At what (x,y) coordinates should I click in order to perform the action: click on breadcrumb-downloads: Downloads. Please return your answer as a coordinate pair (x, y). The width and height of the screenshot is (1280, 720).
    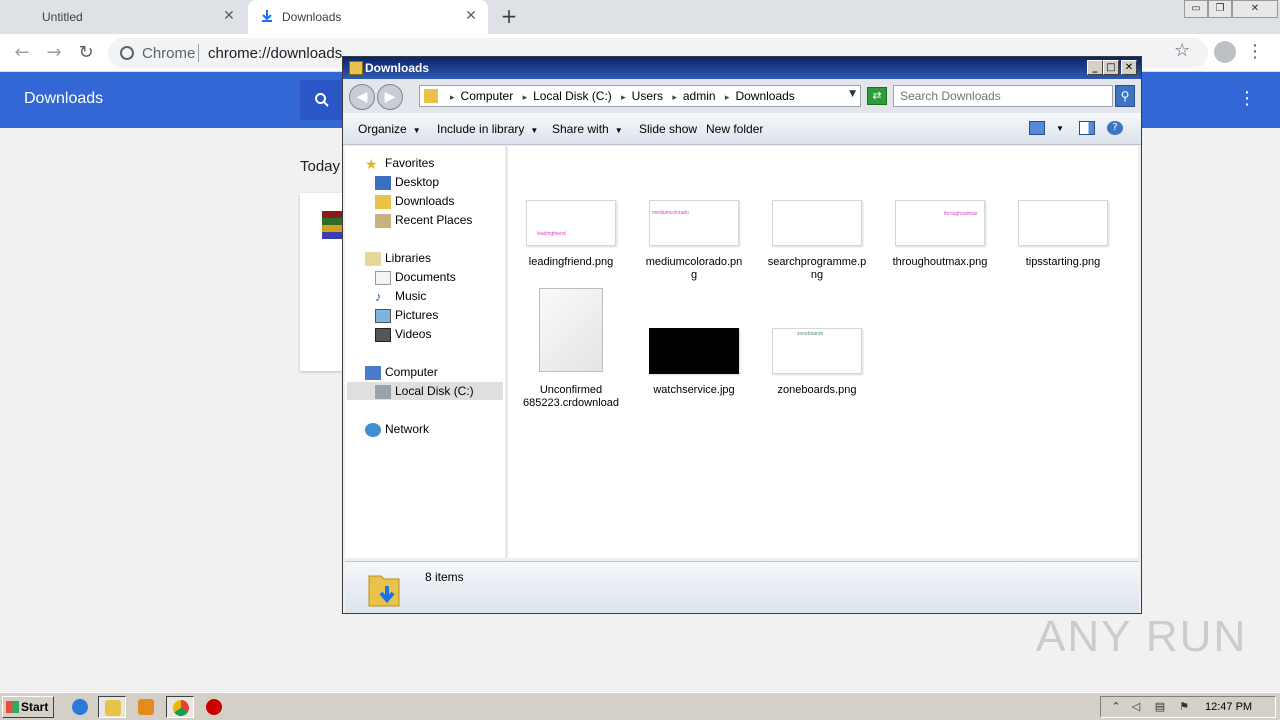
    Looking at the image, I should click on (764, 96).